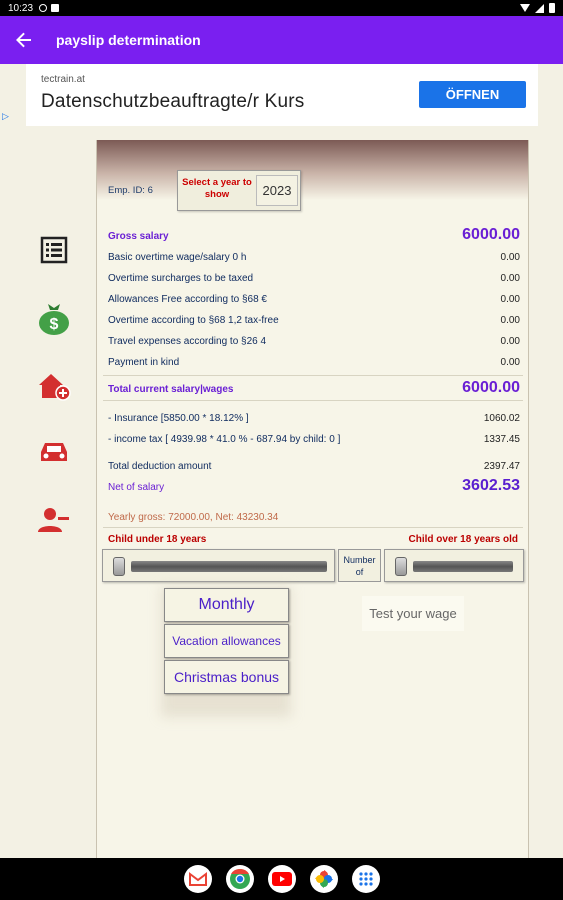 Image resolution: width=563 pixels, height=900 pixels. What do you see at coordinates (157, 539) in the screenshot?
I see `child-under-18-label: Child under 18 years` at bounding box center [157, 539].